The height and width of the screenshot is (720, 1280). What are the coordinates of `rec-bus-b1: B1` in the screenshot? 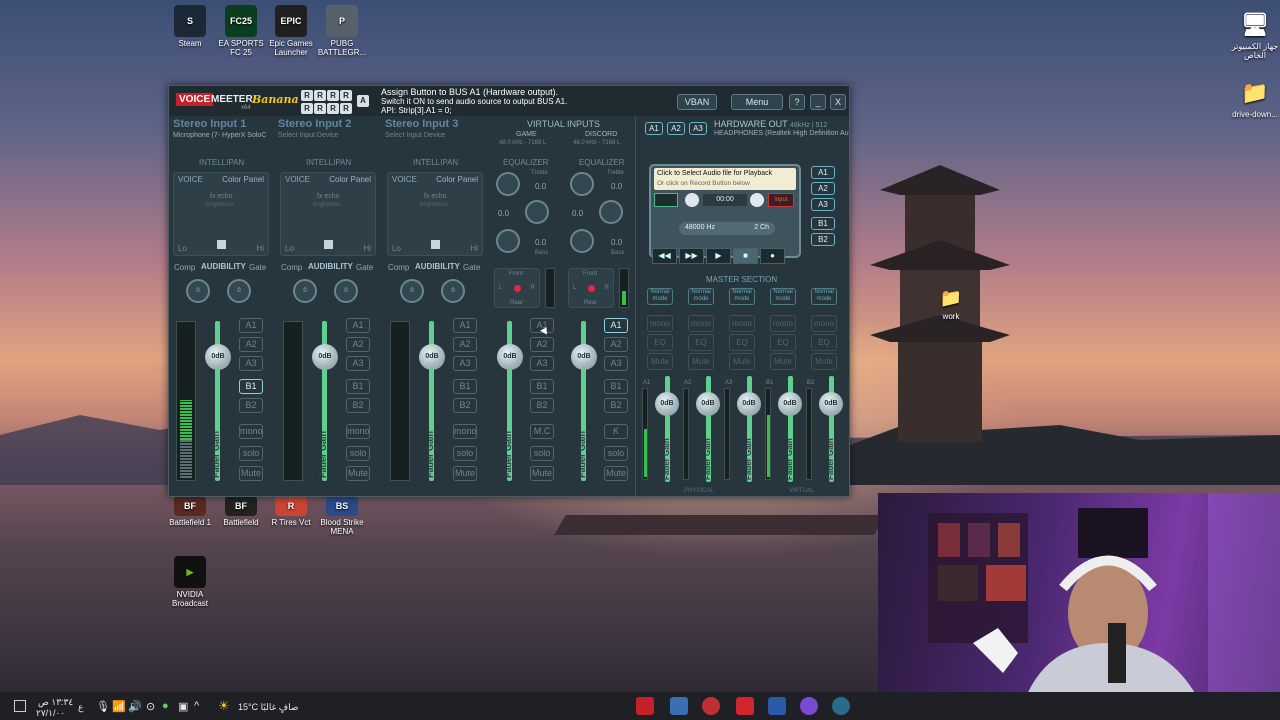 It's located at (823, 223).